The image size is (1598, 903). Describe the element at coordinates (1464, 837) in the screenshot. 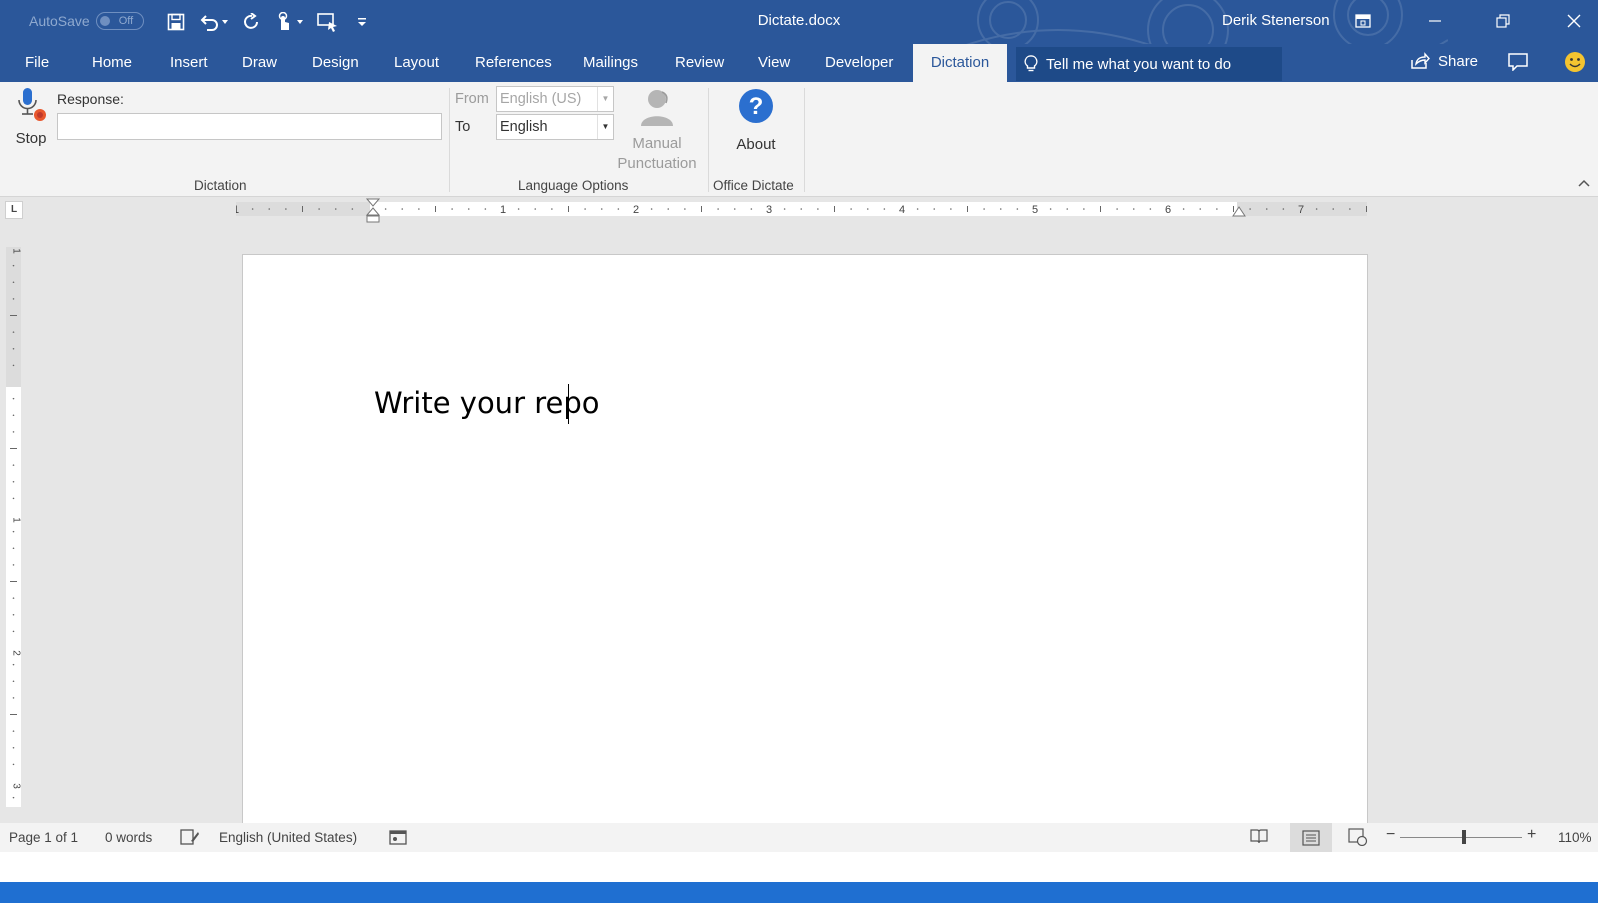

I see `zoom-slider-thumb` at that location.